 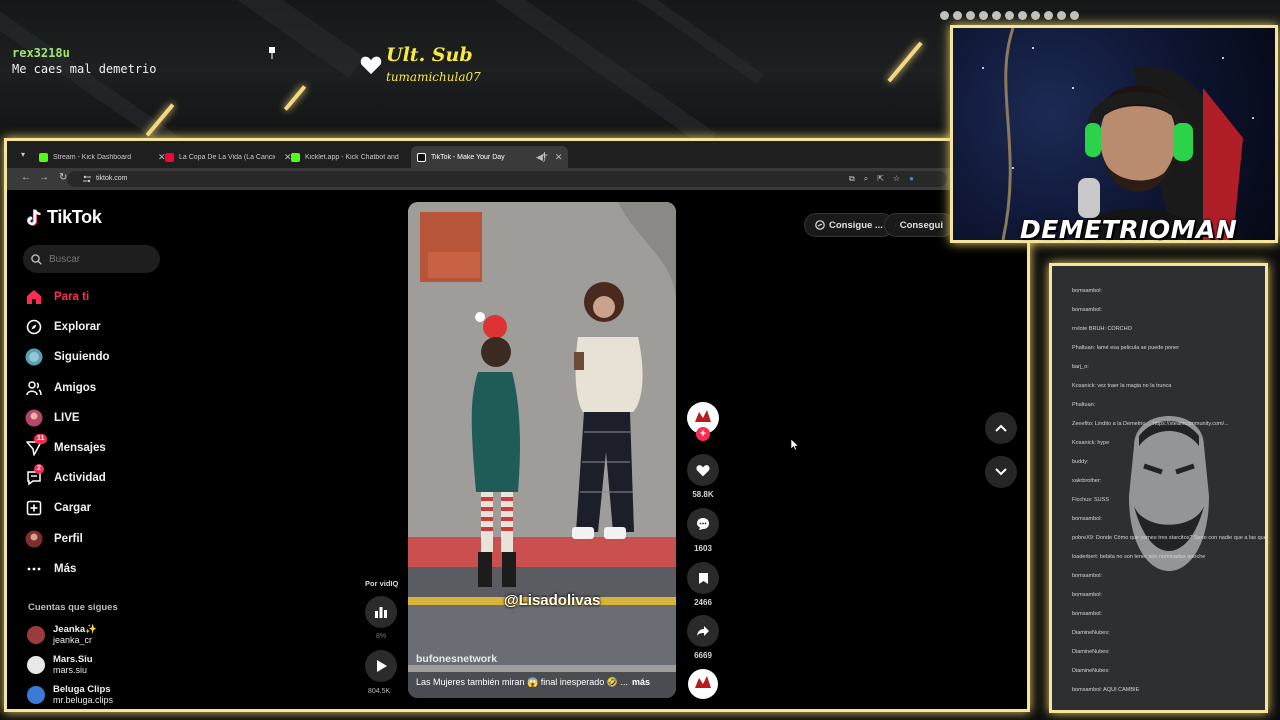 I want to click on translate-icon: ⧉, so click(x=852, y=179).